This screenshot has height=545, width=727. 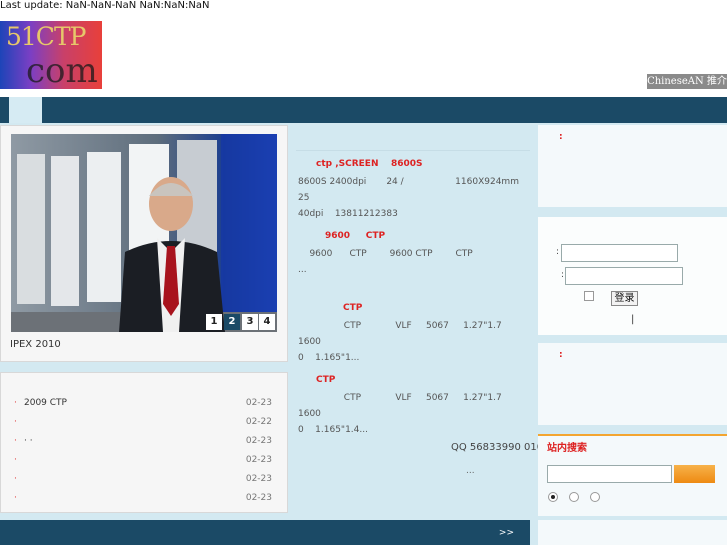 What do you see at coordinates (632, 532) in the screenshot?
I see `right-panel-bottom` at bounding box center [632, 532].